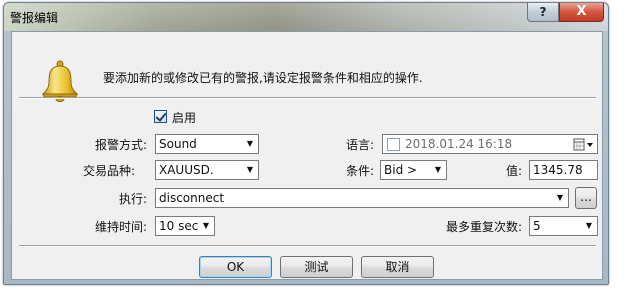 The image size is (644, 298). What do you see at coordinates (307, 98) in the screenshot?
I see `top-separator` at bounding box center [307, 98].